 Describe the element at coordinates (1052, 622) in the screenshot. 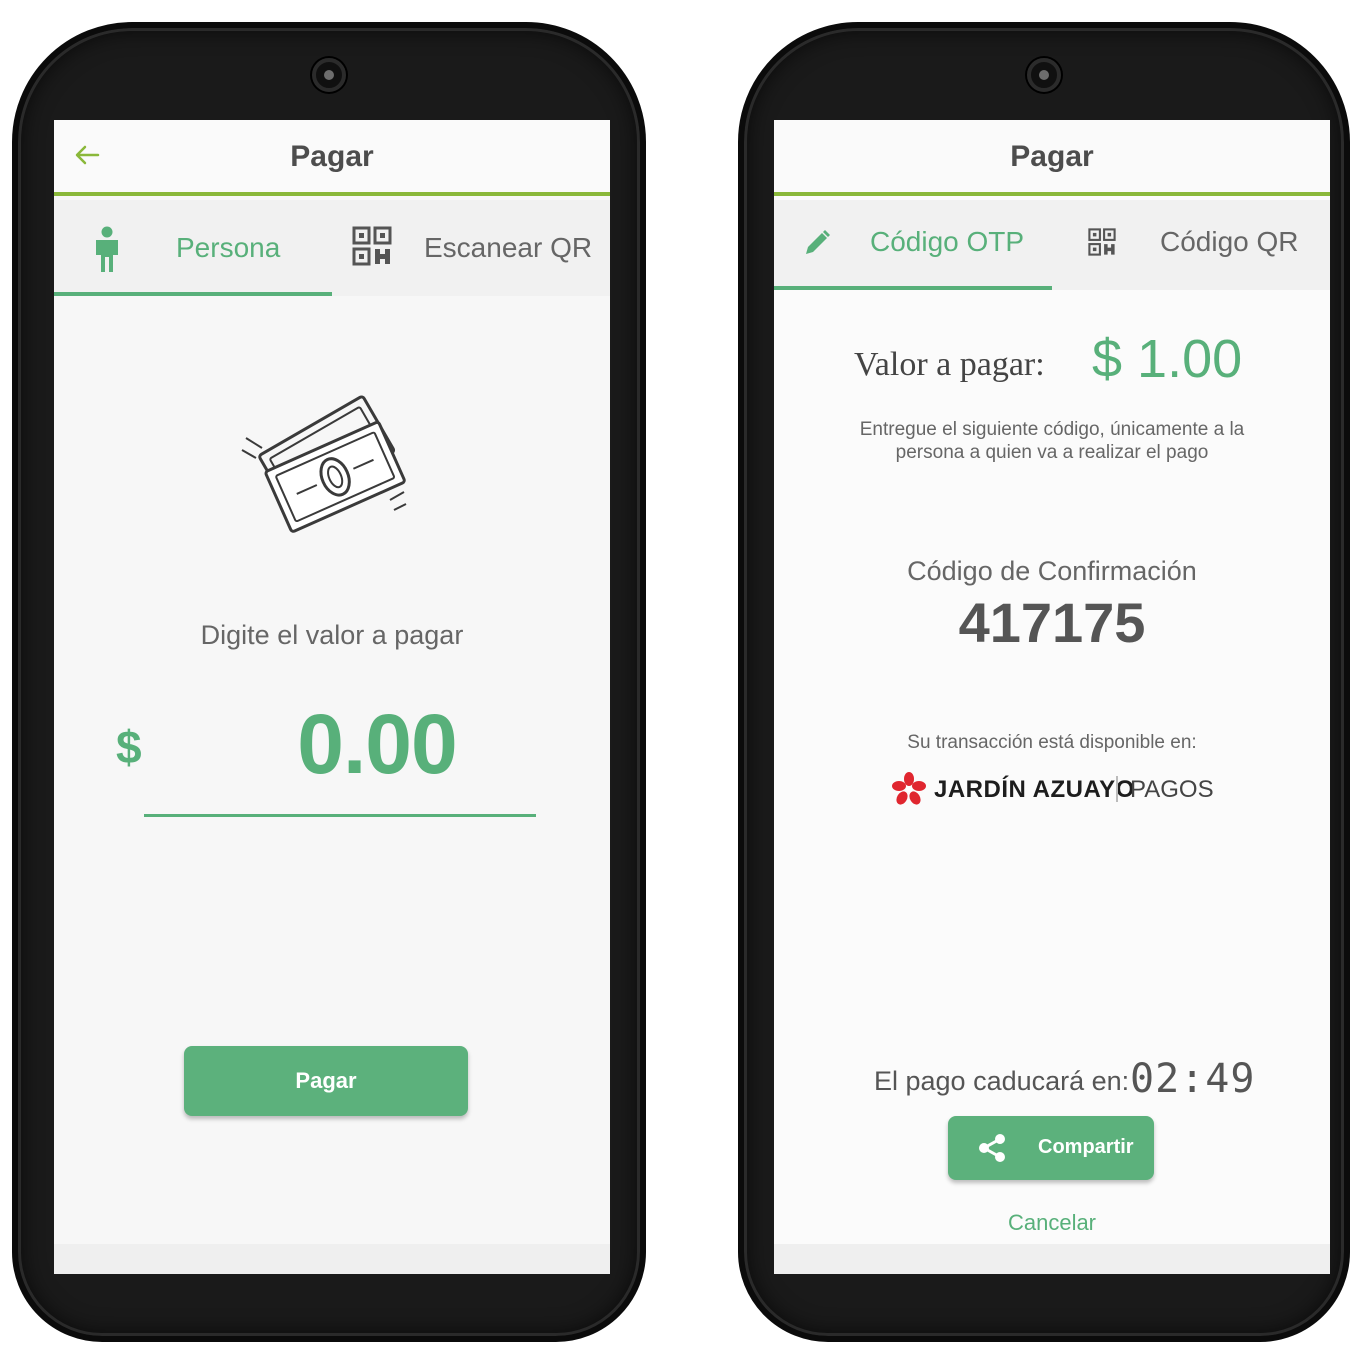

I see `confirmation-code: 417175` at that location.